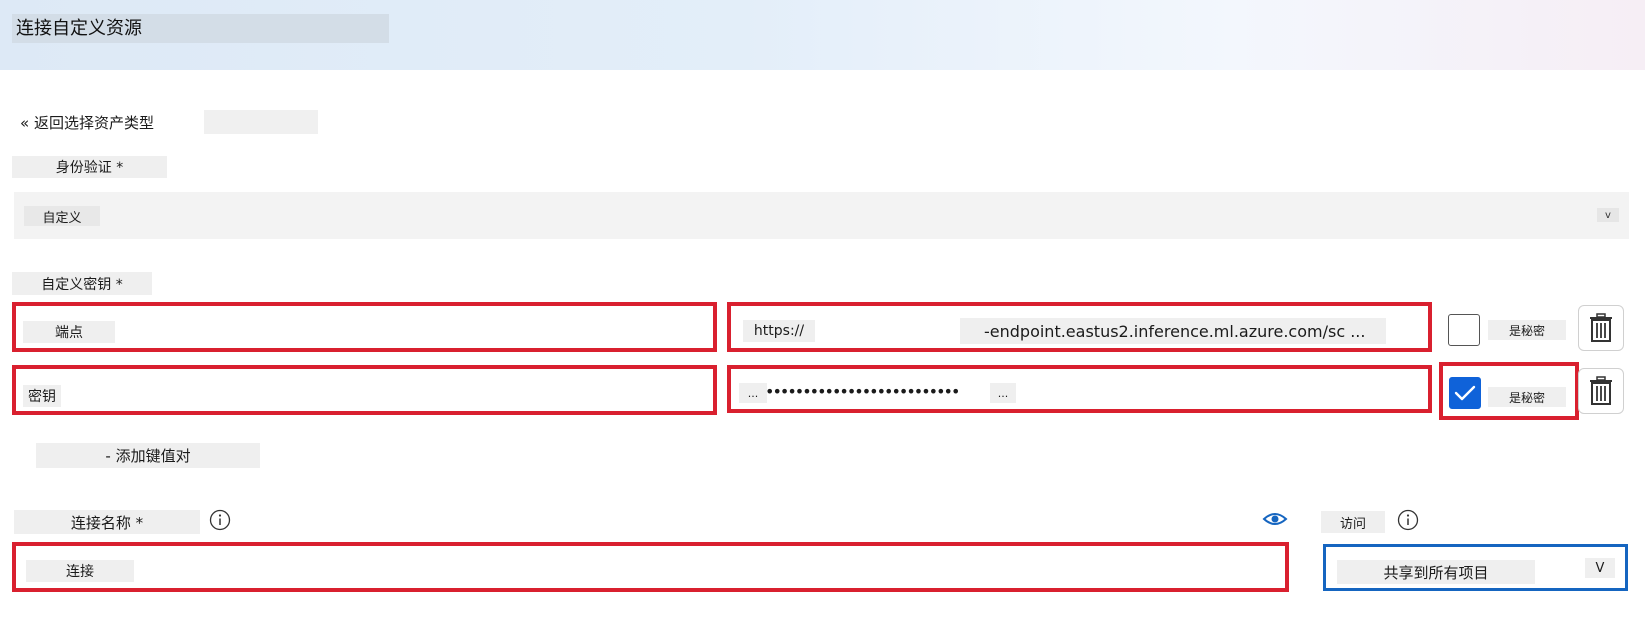 The width and height of the screenshot is (1645, 631). What do you see at coordinates (1527, 330) in the screenshot?
I see `endpoint-secret-label: 是秘密` at bounding box center [1527, 330].